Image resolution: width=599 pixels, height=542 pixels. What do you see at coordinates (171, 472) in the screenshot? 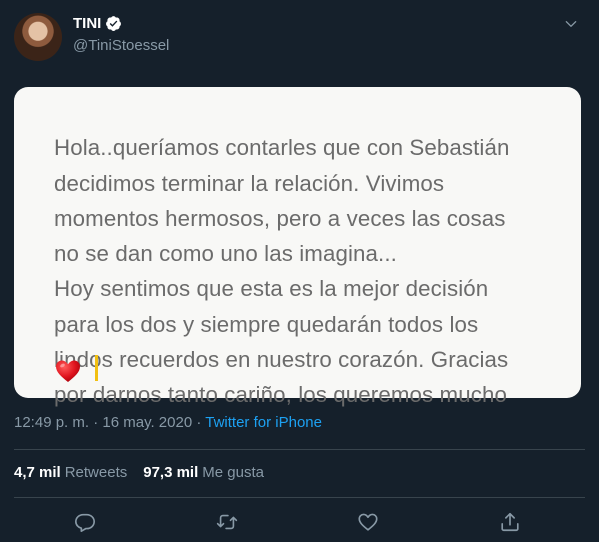
I see `likes-count: 97,3 mil` at bounding box center [171, 472].